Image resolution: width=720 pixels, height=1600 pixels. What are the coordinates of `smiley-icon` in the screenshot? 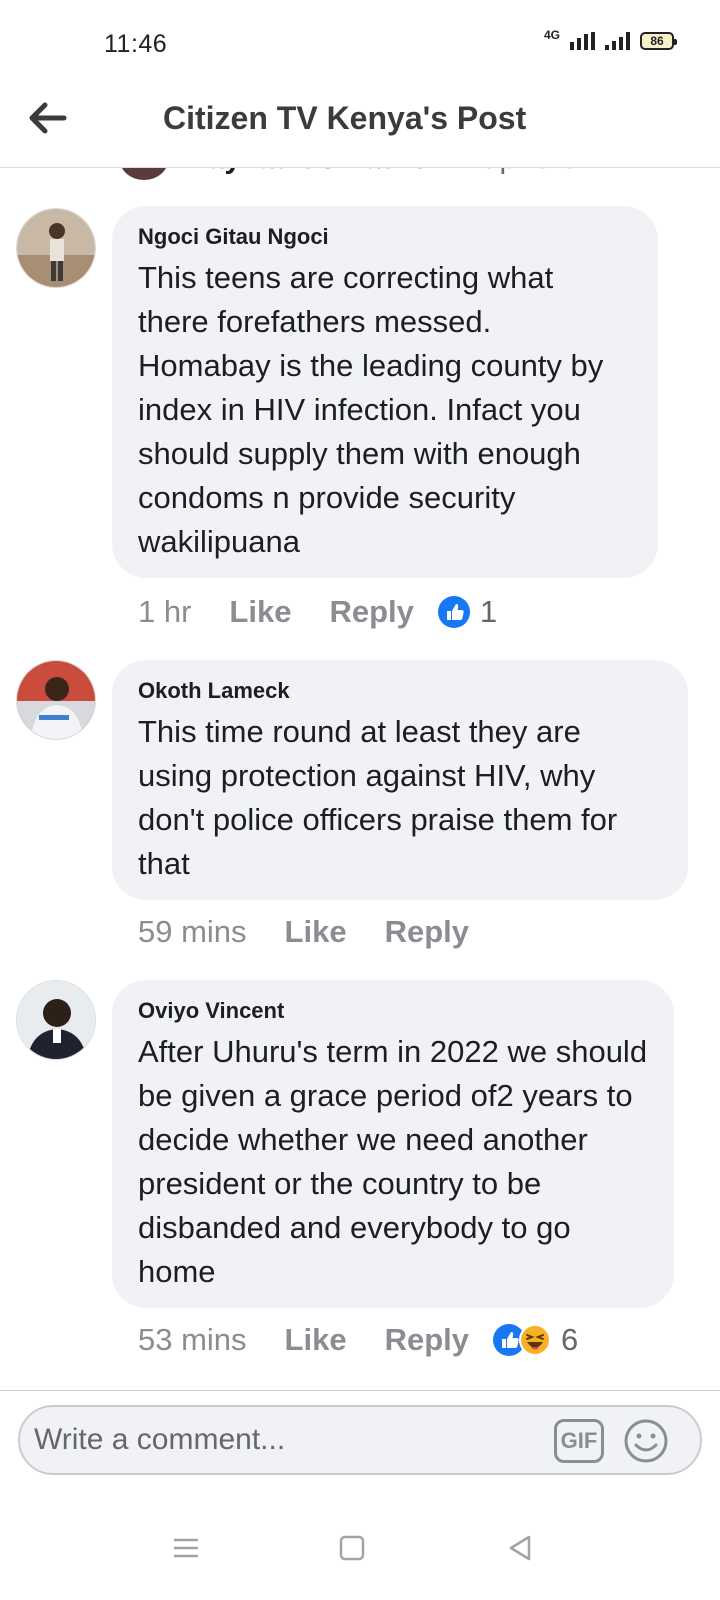 It's located at (646, 1441).